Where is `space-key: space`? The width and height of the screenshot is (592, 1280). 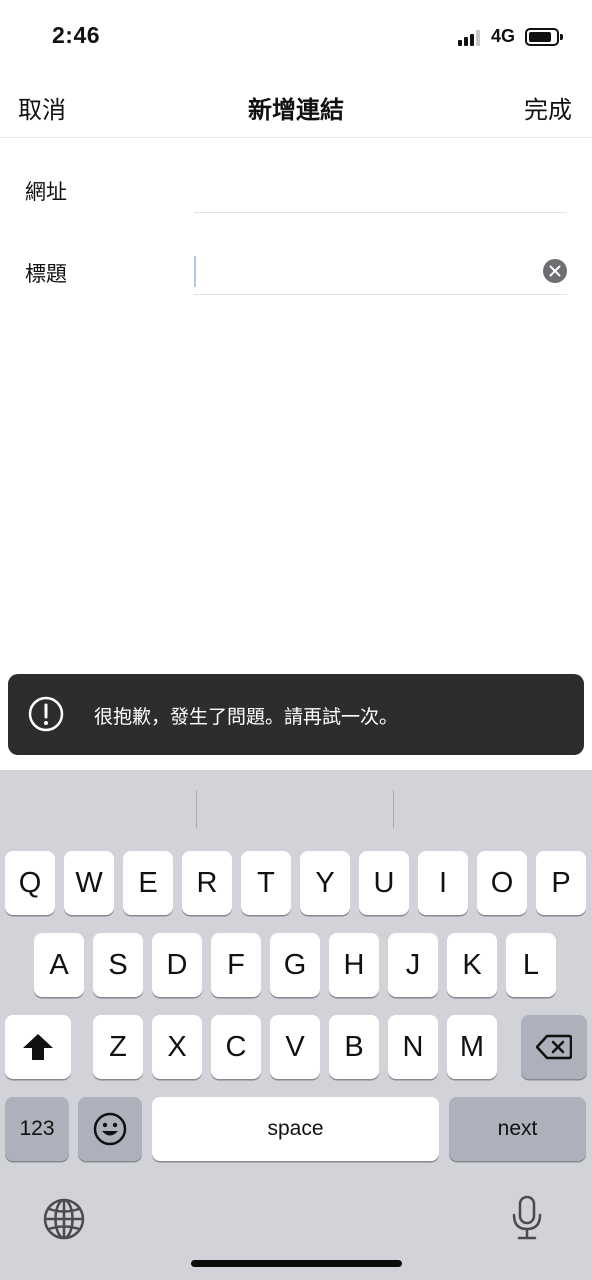 space-key: space is located at coordinates (295, 1129).